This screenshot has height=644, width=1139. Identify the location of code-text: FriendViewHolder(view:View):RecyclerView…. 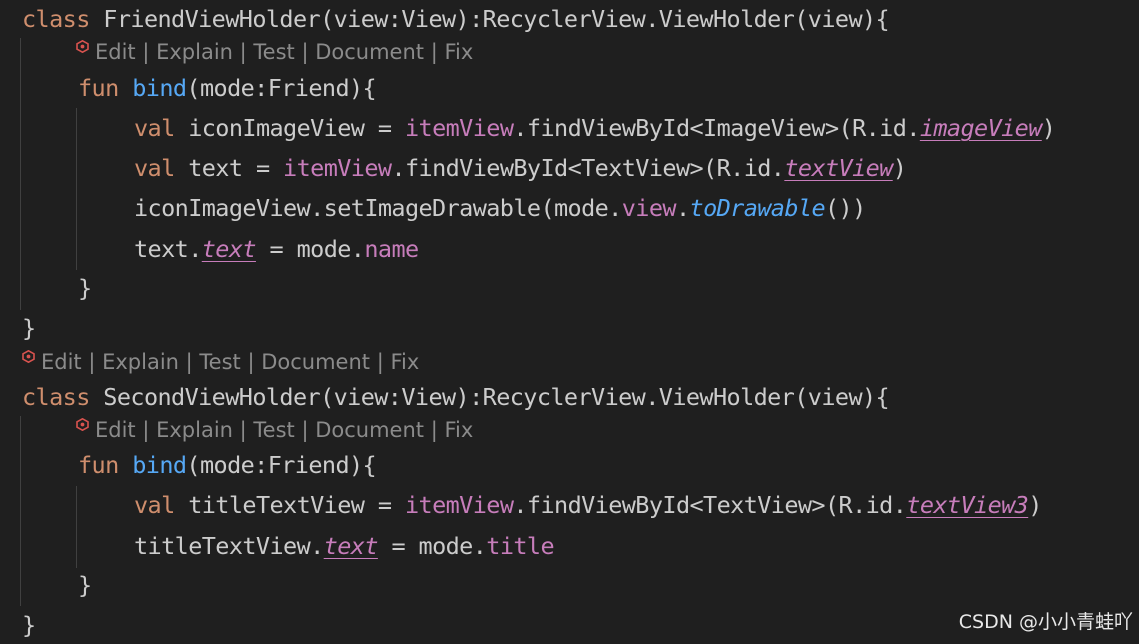
(489, 19).